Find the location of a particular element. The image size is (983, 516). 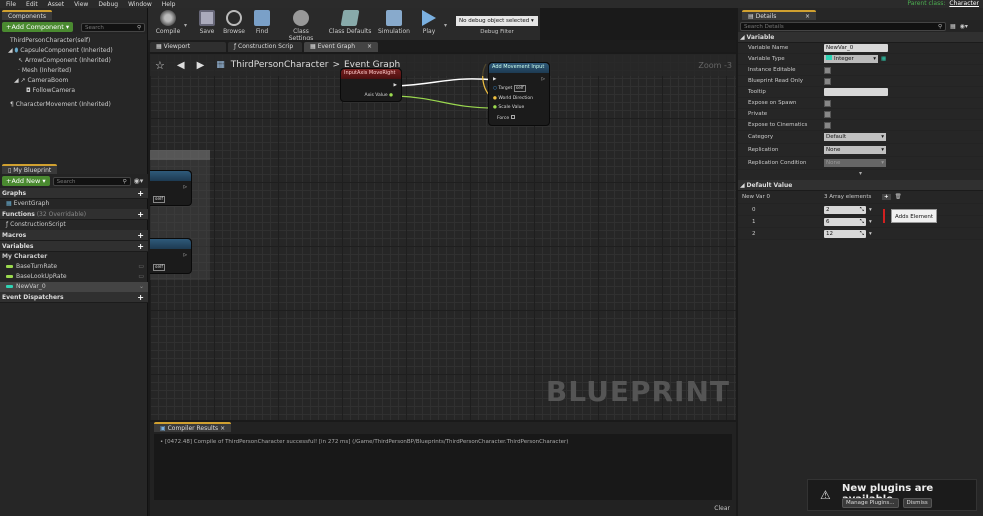

blueprint-search-input: Search ⚲ is located at coordinates (91, 181).